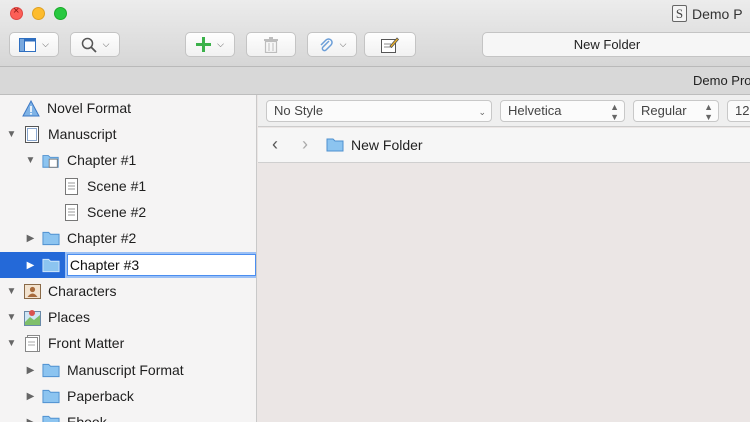 The height and width of the screenshot is (422, 750). Describe the element at coordinates (100, 396) in the screenshot. I see `binder-item-label: Paperback` at that location.